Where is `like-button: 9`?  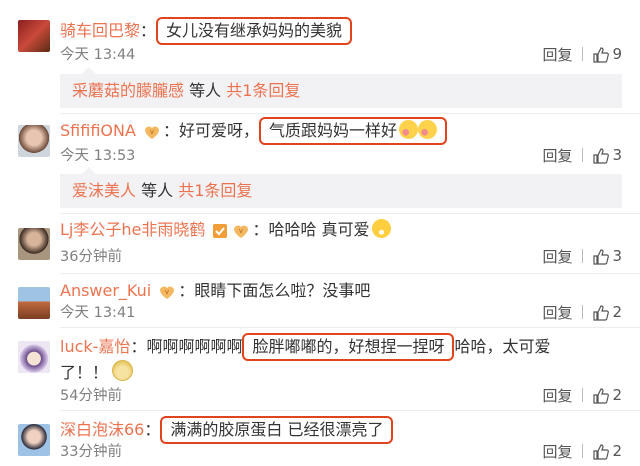 like-button: 9 is located at coordinates (607, 54).